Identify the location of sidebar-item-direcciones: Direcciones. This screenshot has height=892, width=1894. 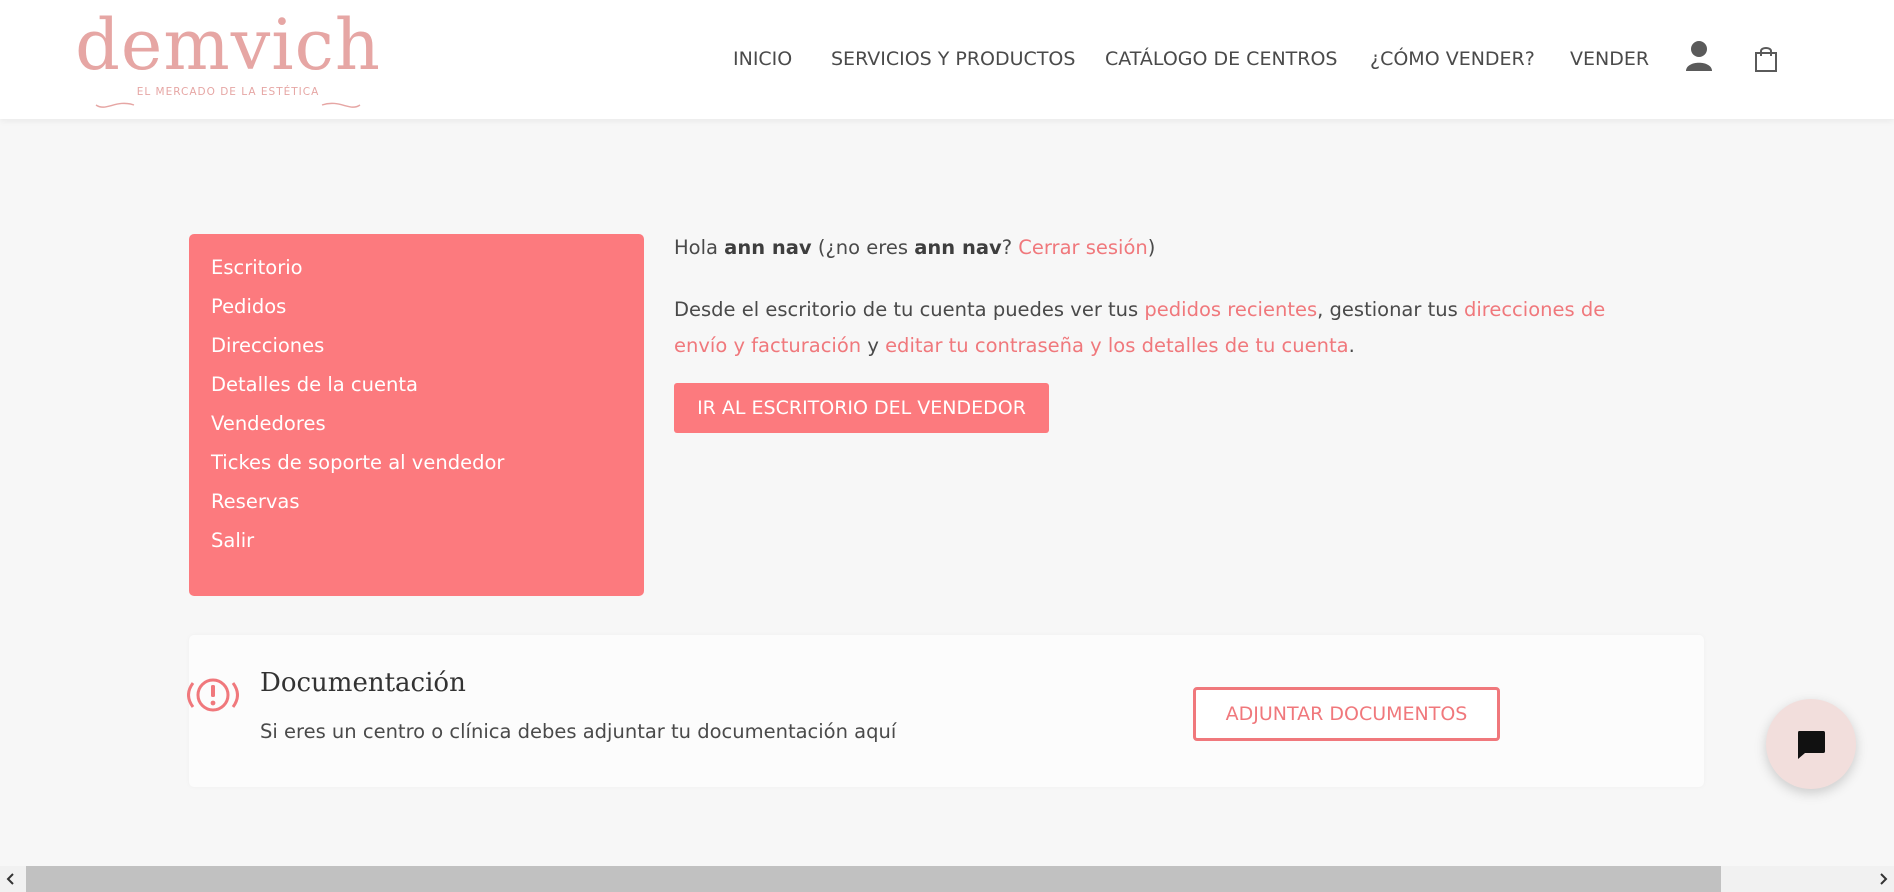
(267, 345).